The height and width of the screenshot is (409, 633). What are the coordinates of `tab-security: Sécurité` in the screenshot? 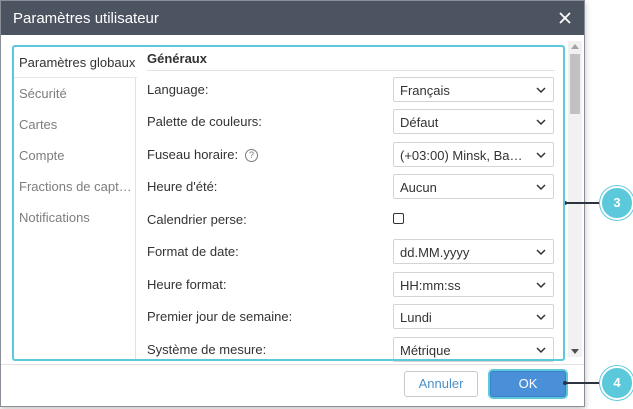 It's located at (74, 93).